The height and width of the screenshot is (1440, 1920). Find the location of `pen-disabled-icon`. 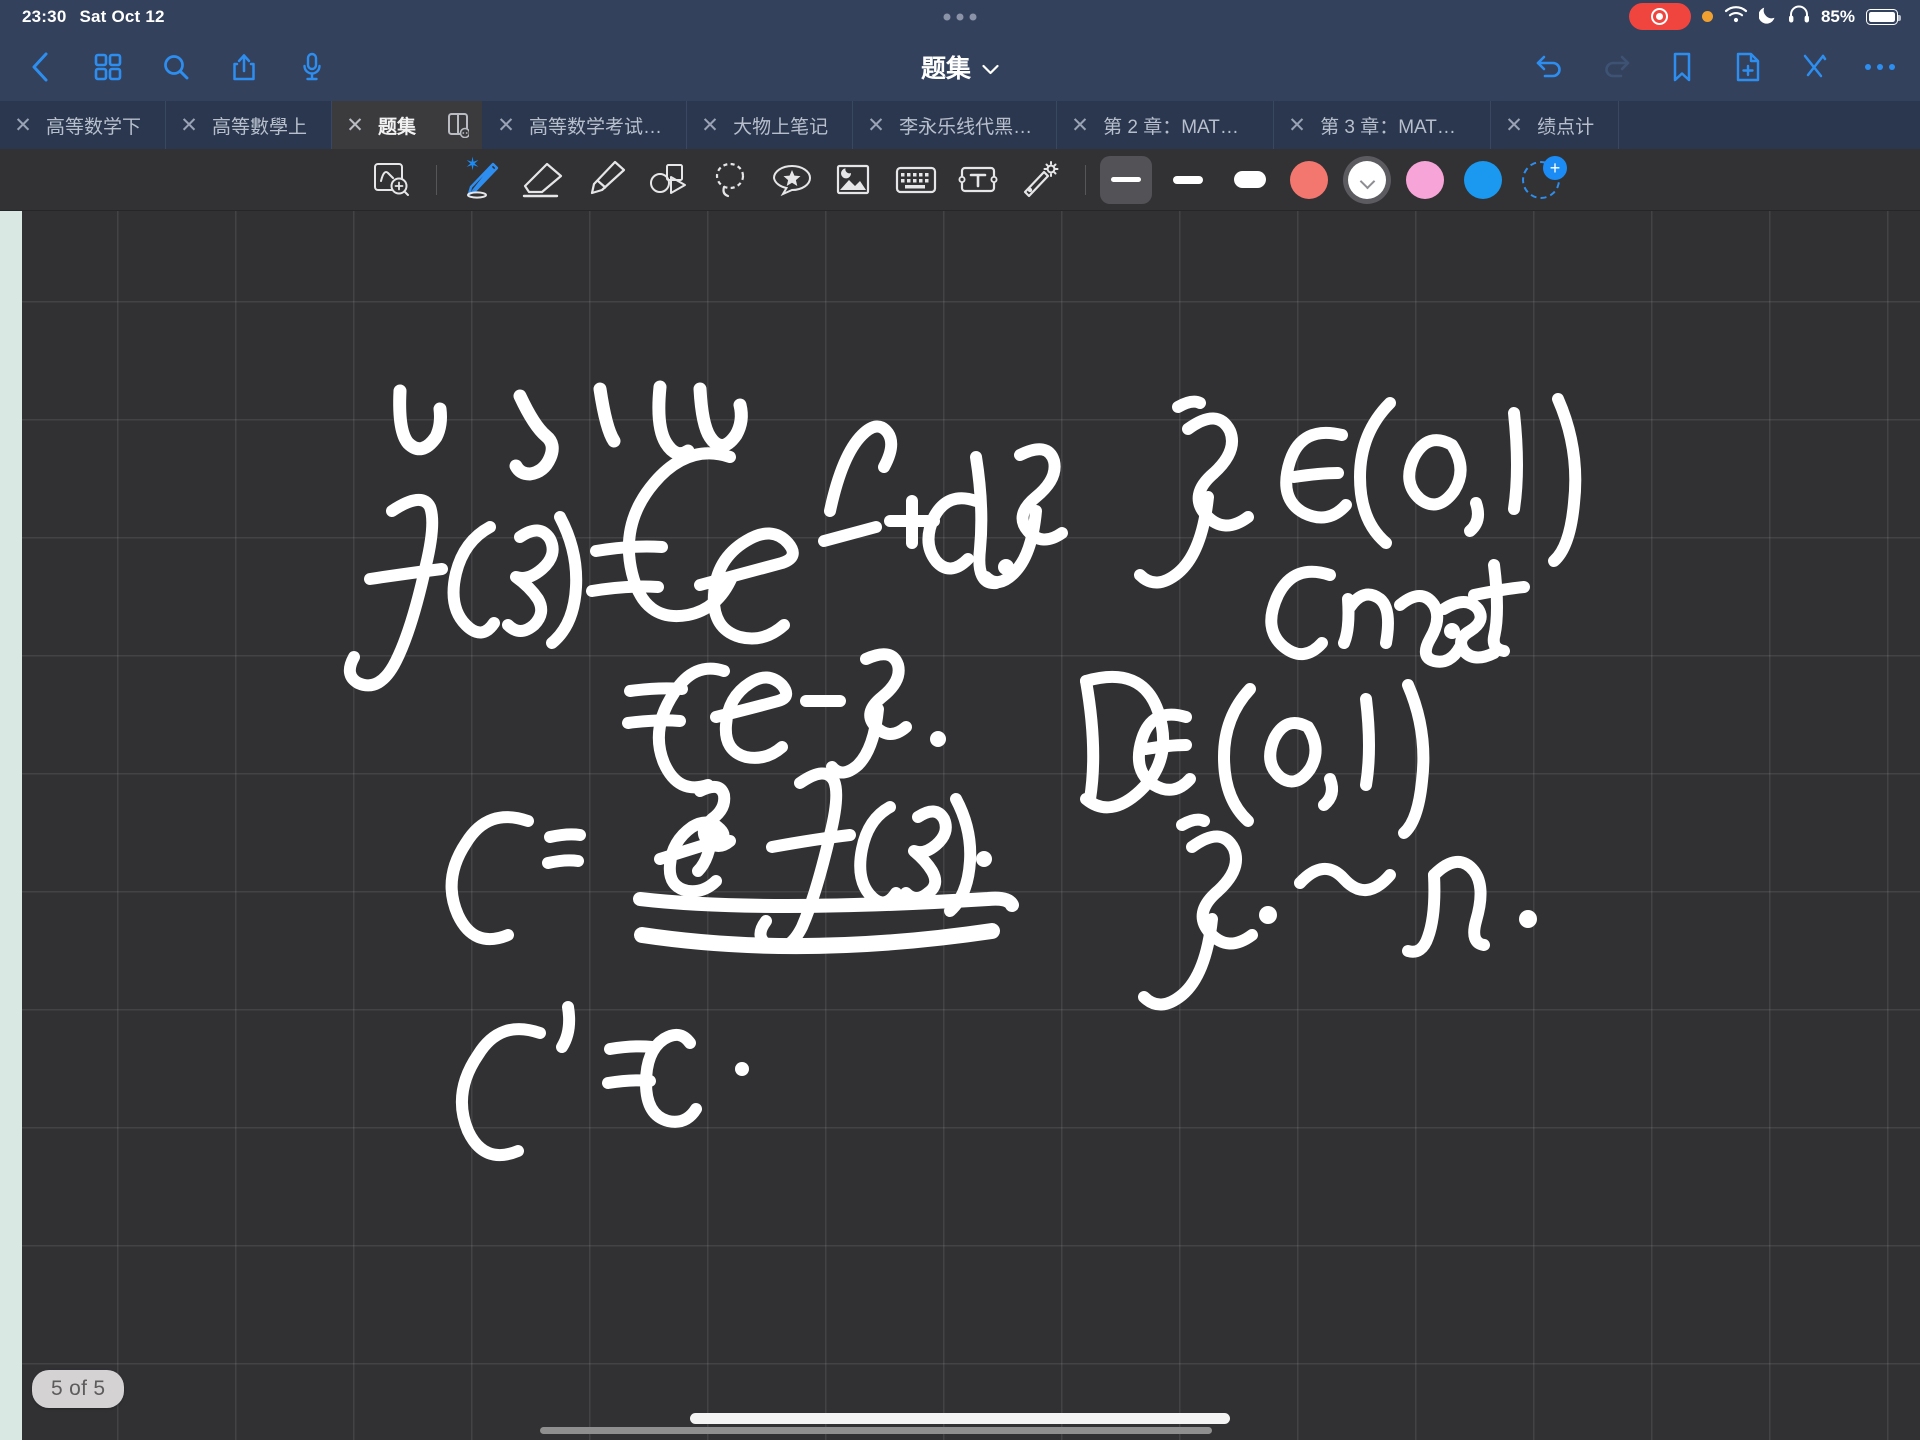

pen-disabled-icon is located at coordinates (1814, 67).